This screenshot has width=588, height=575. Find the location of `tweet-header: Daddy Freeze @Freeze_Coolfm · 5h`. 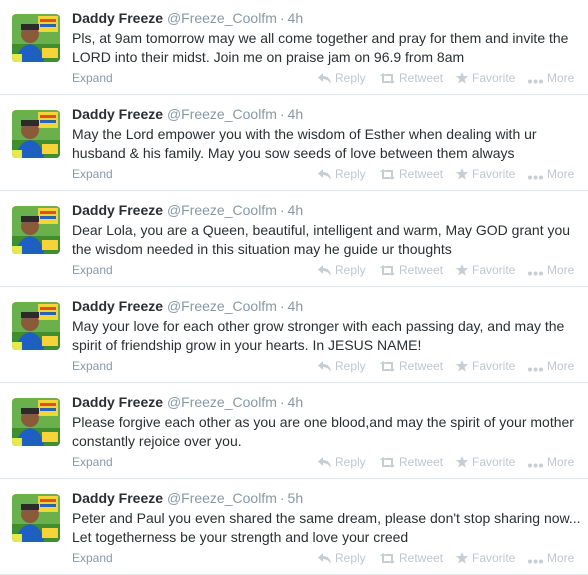

tweet-header: Daddy Freeze @Freeze_Coolfm · 5h is located at coordinates (187, 498).